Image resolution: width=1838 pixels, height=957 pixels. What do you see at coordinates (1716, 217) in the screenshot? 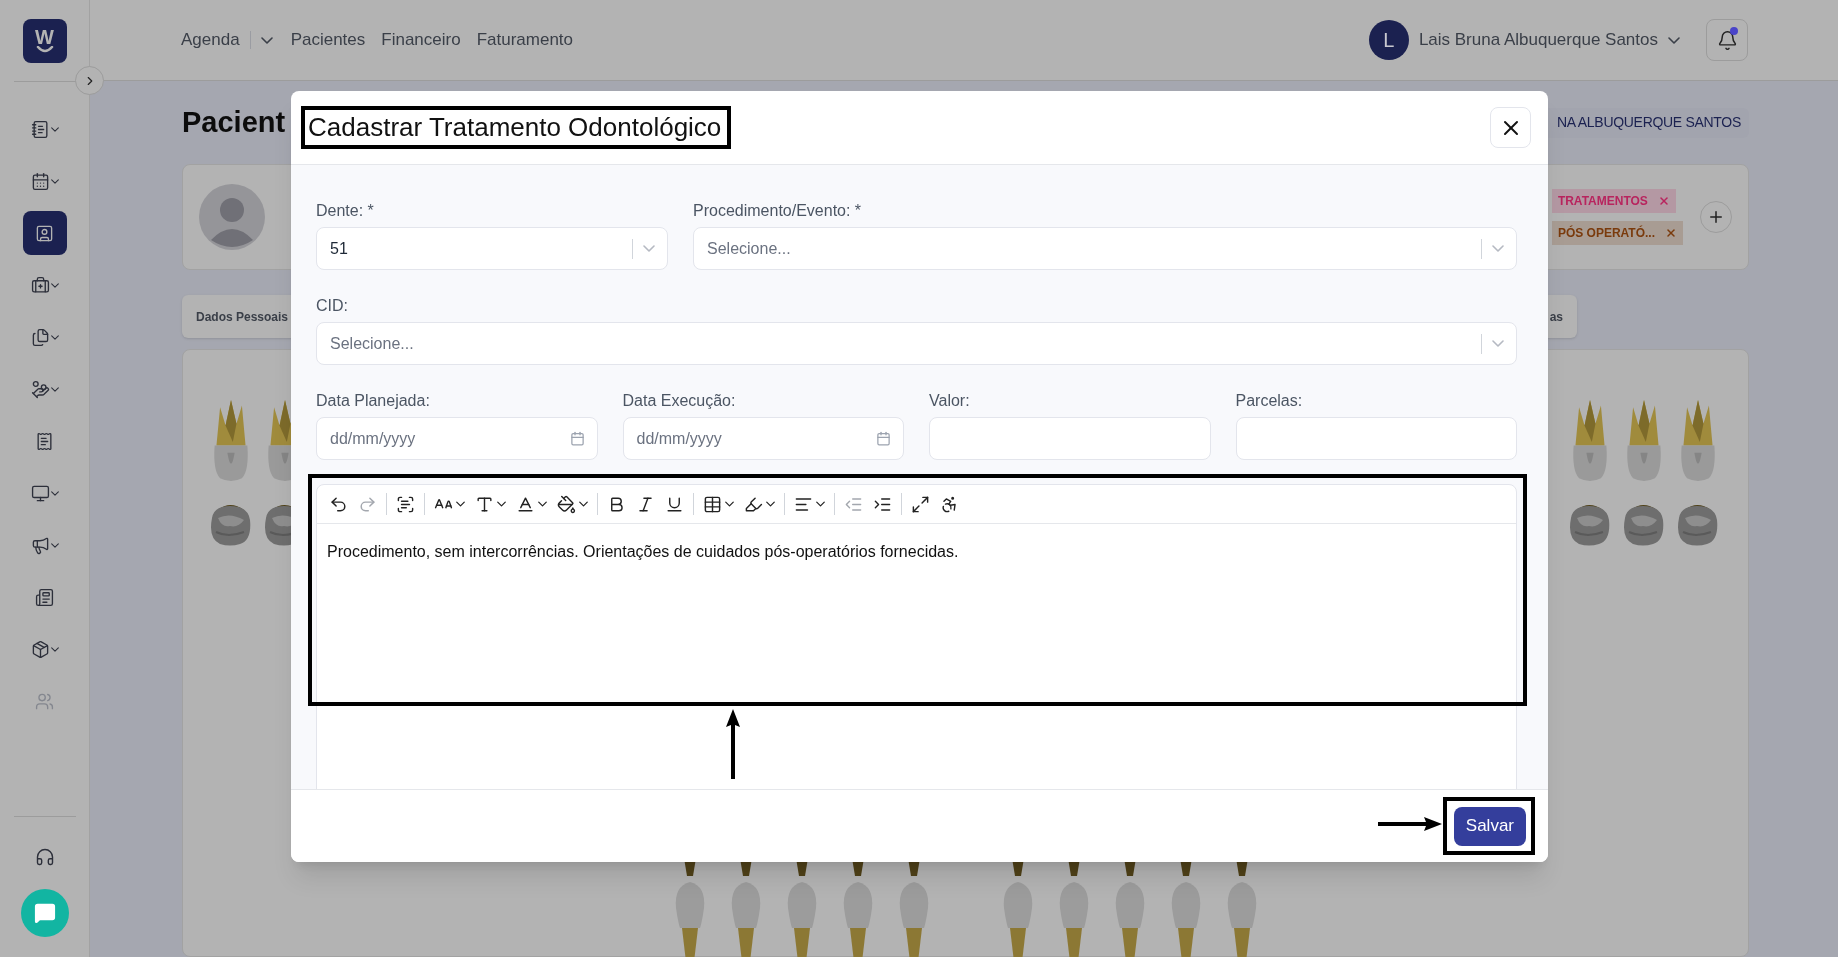
I see `plus-icon` at bounding box center [1716, 217].